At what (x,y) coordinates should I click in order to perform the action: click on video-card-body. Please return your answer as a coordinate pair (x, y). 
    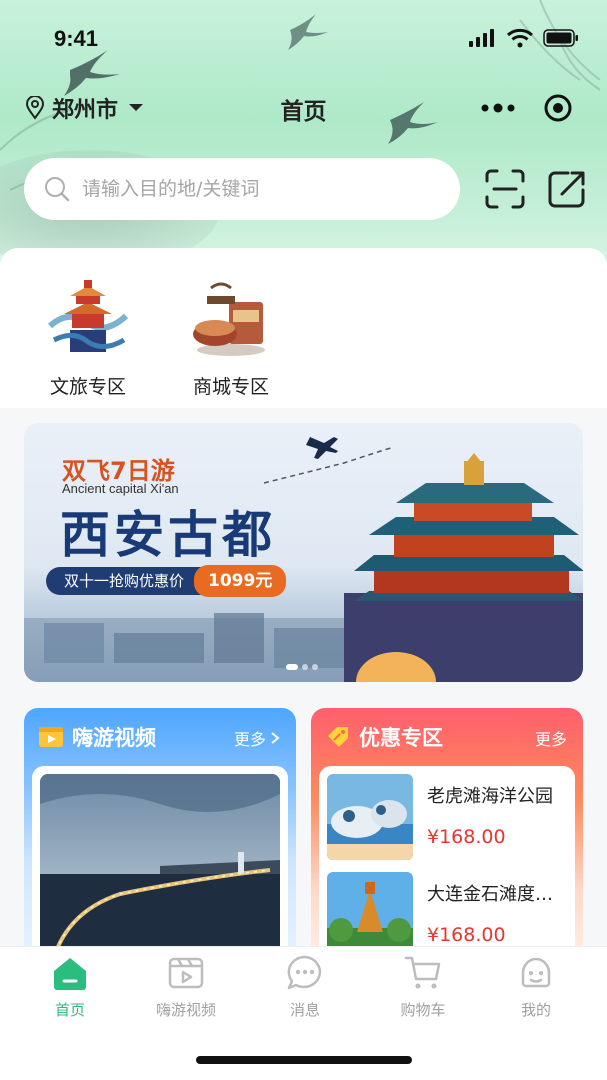
    Looking at the image, I should click on (160, 867).